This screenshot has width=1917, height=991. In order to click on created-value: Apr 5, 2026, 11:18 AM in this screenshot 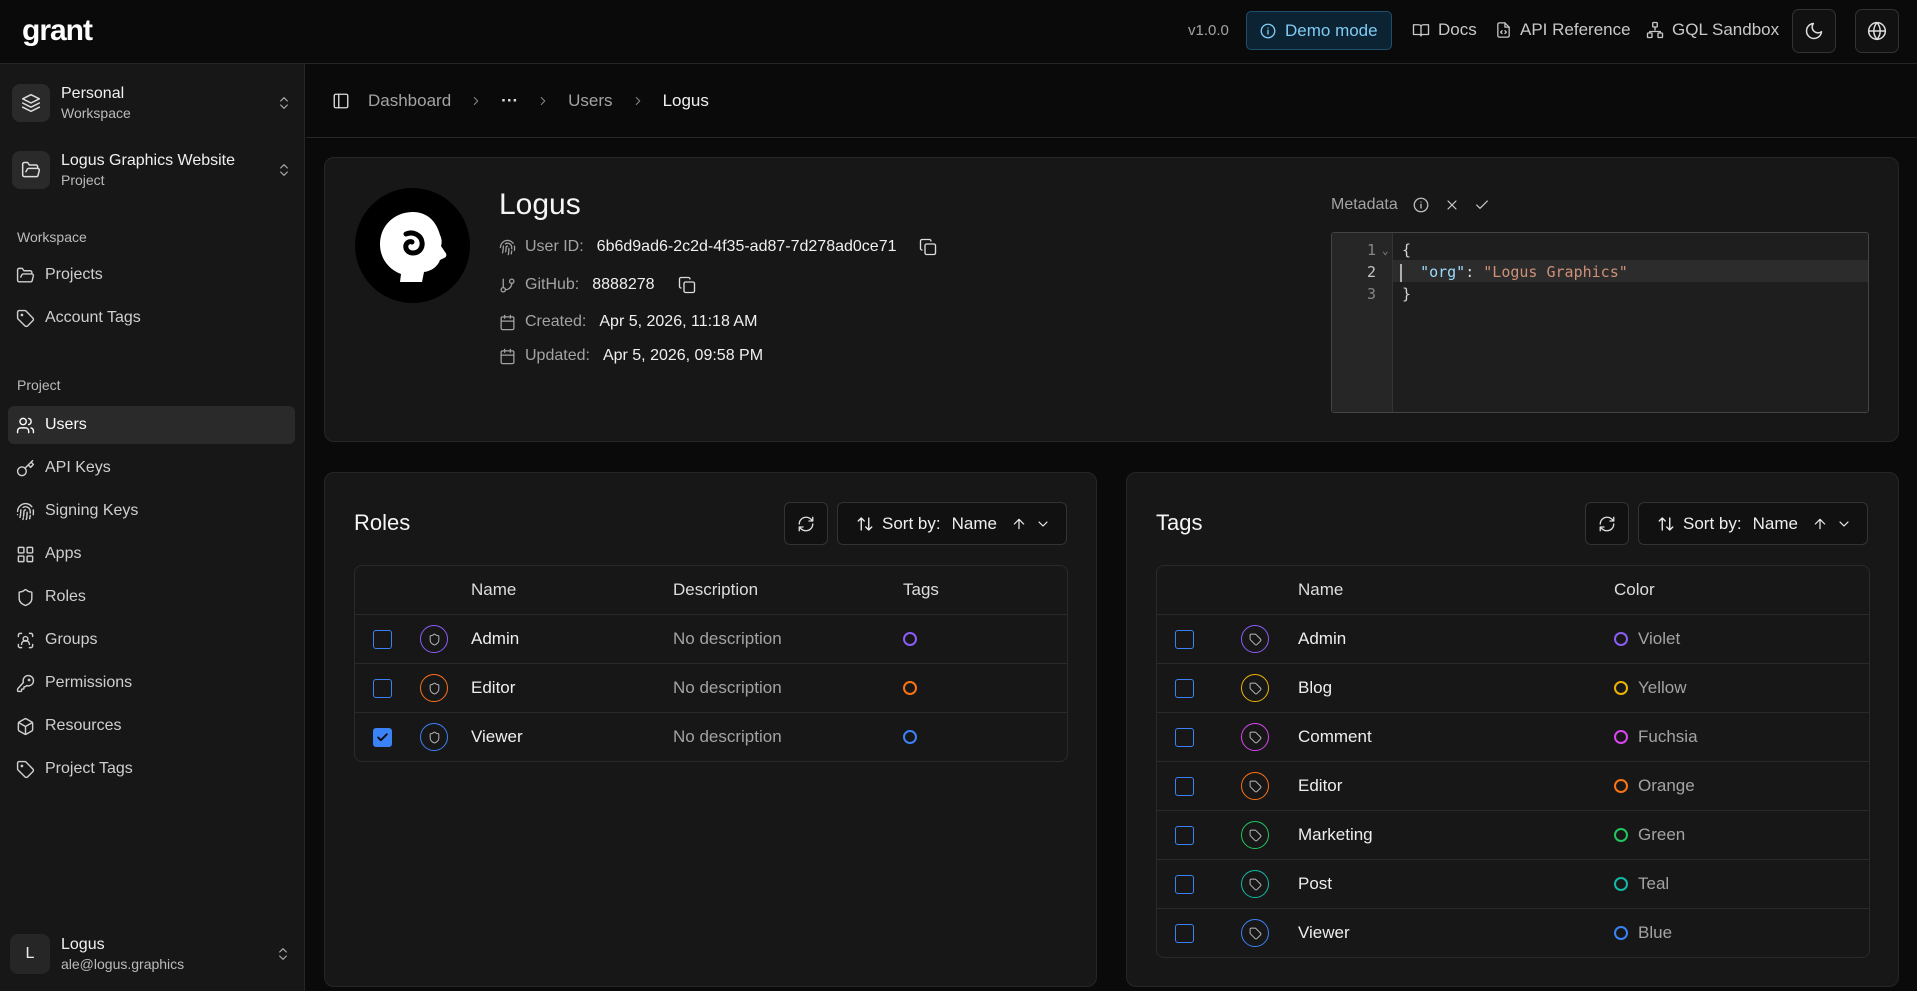, I will do `click(678, 321)`.